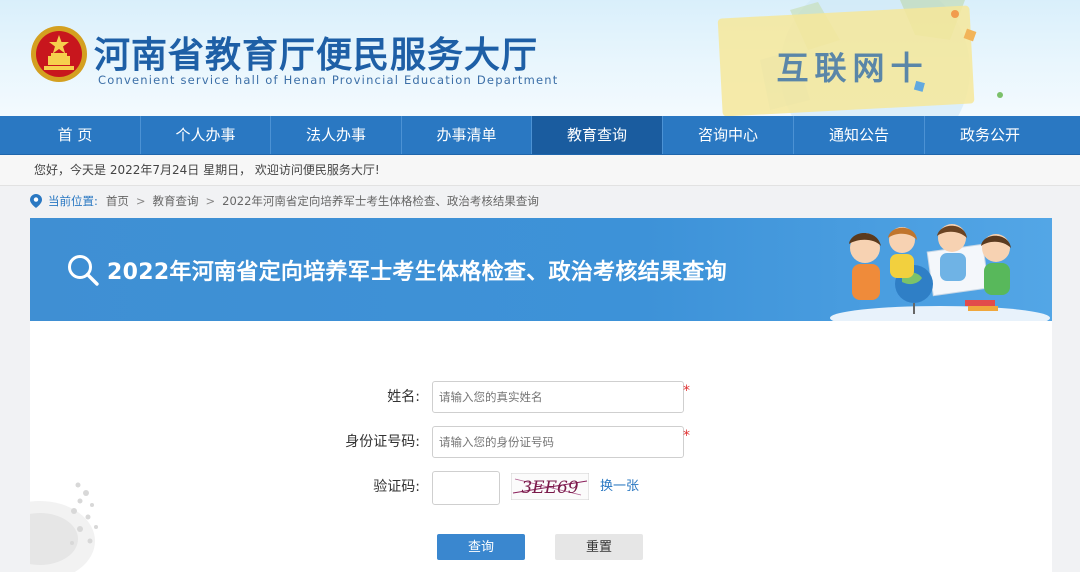 This screenshot has height=572, width=1080. What do you see at coordinates (316, 55) in the screenshot?
I see `site-title: 河南省教育厅便民服务大厅` at bounding box center [316, 55].